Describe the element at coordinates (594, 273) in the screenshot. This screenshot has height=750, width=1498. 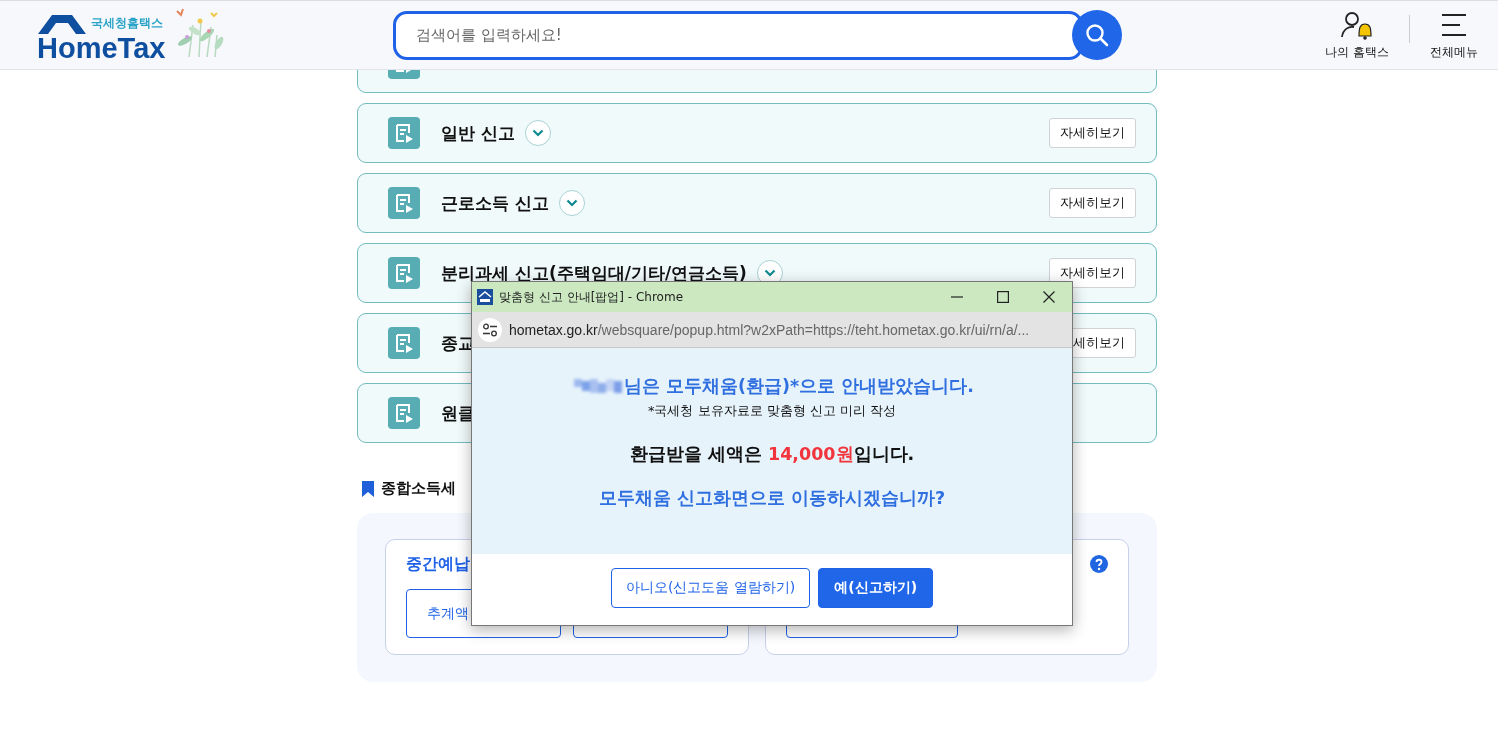
I see `card-title: 분리과세 신고(주택임대/기타/연금소득)` at that location.